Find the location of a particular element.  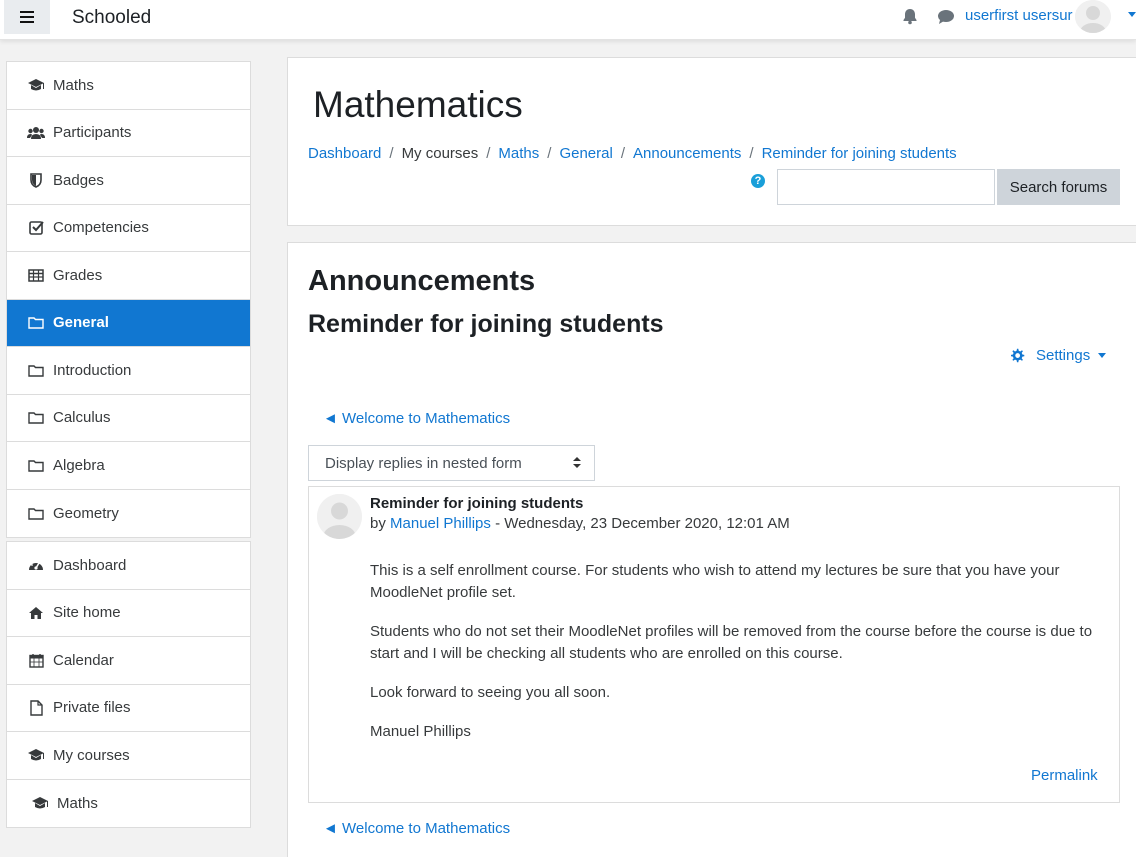

sidebar-item-label: Dashboard is located at coordinates (90, 565).